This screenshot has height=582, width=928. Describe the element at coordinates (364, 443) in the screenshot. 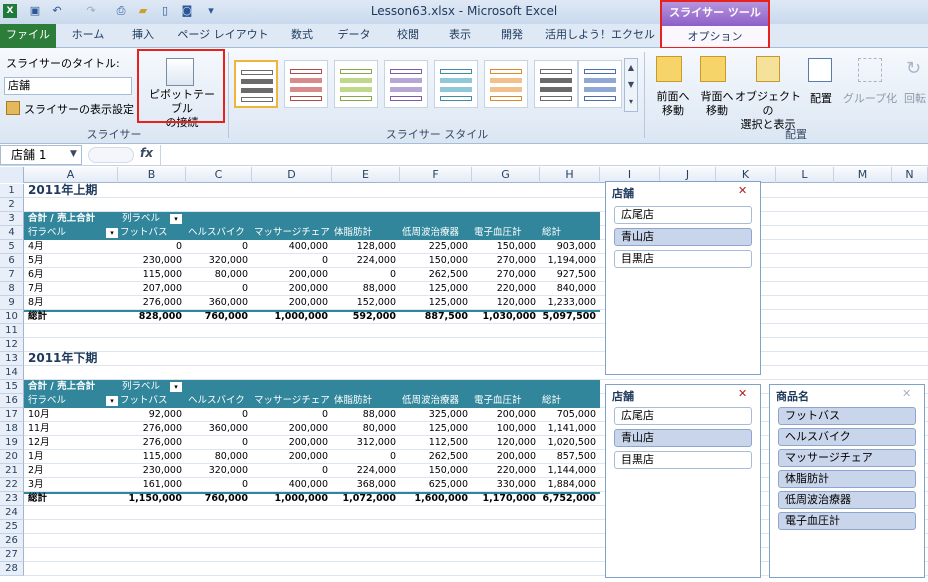

I see `pivot-cell: 312,000` at that location.